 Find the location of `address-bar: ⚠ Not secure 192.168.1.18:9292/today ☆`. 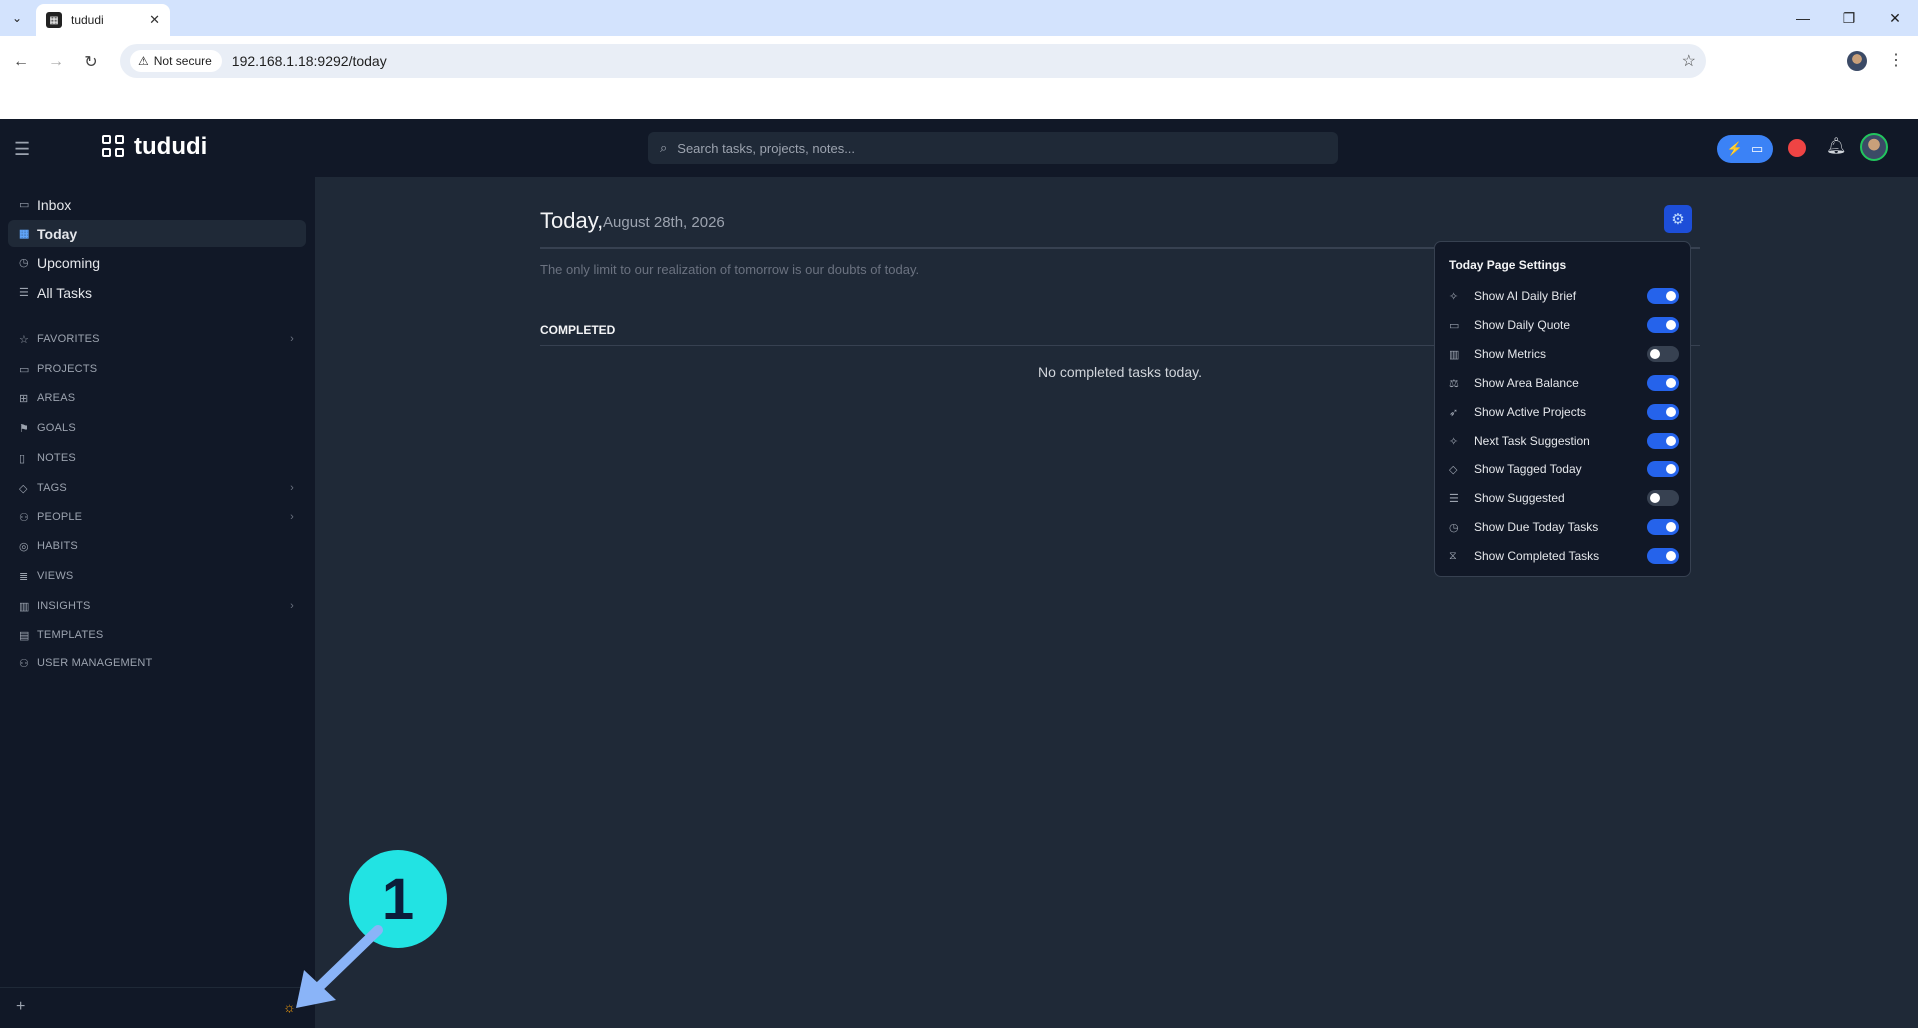

address-bar: ⚠ Not secure 192.168.1.18:9292/today ☆ is located at coordinates (913, 61).